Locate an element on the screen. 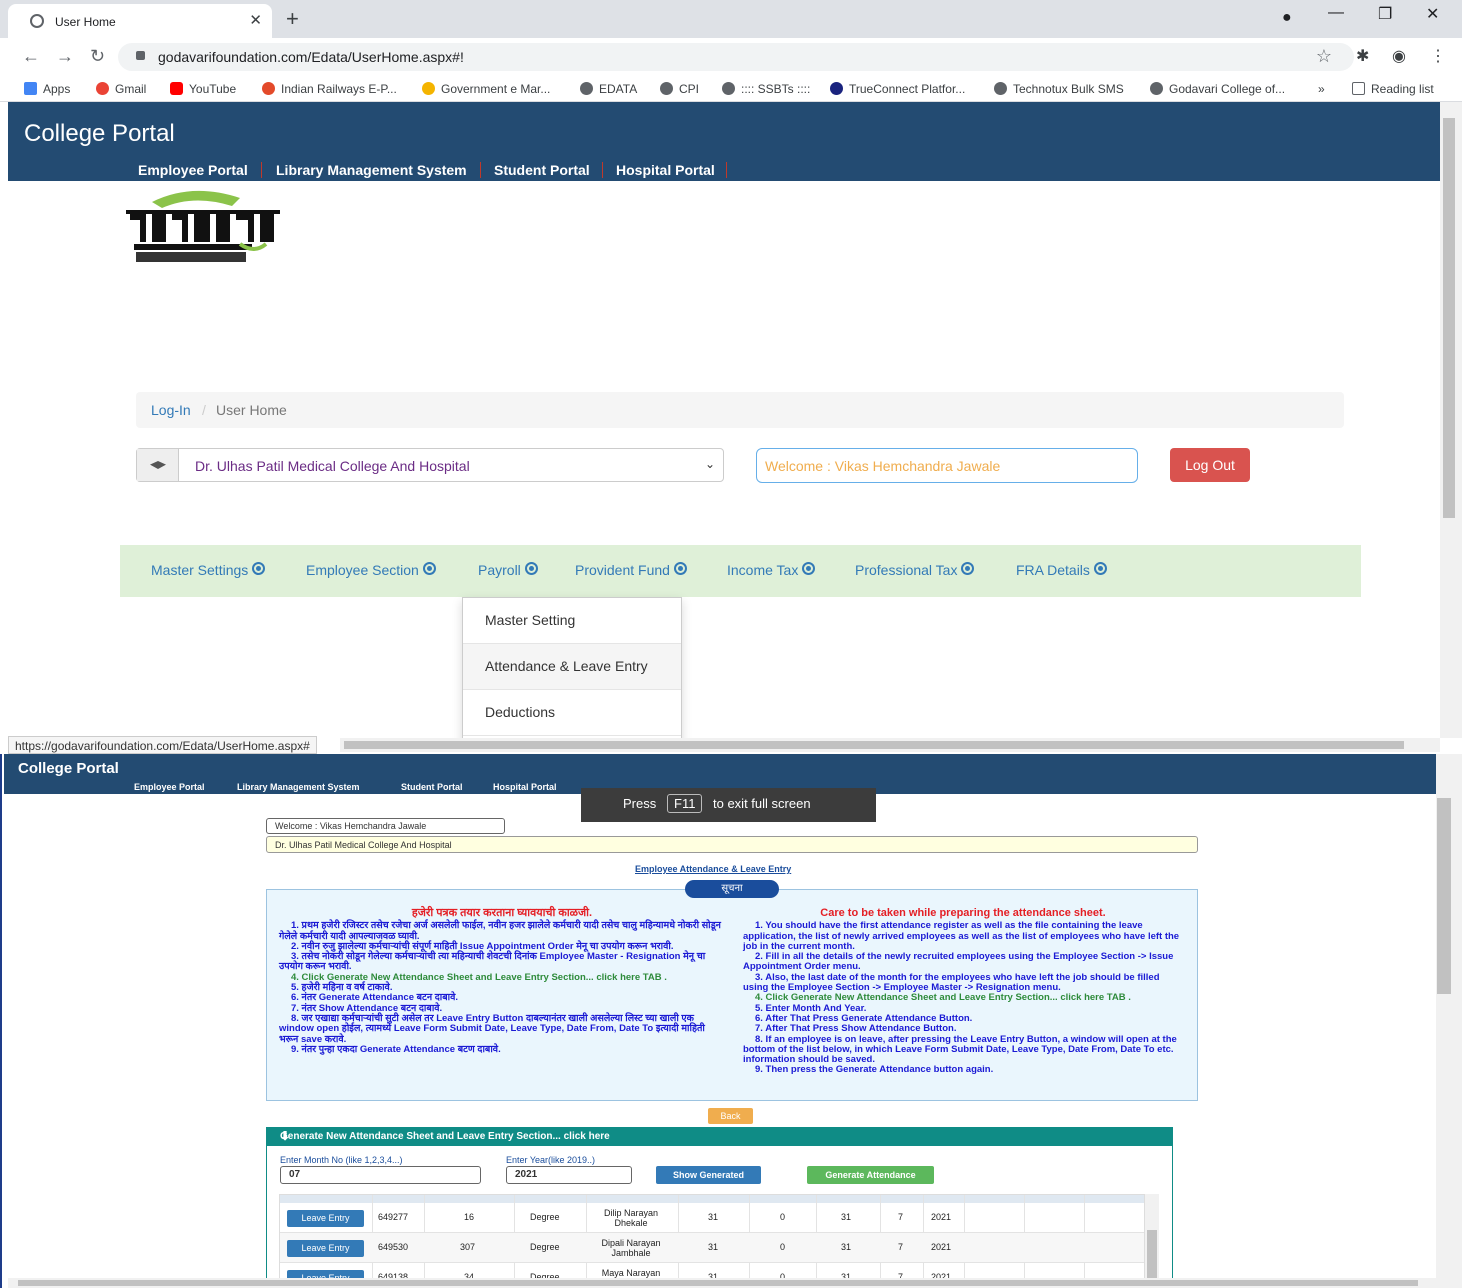 This screenshot has width=1462, height=1288. download-arrow-icon: ⬇ is located at coordinates (719, 1136).